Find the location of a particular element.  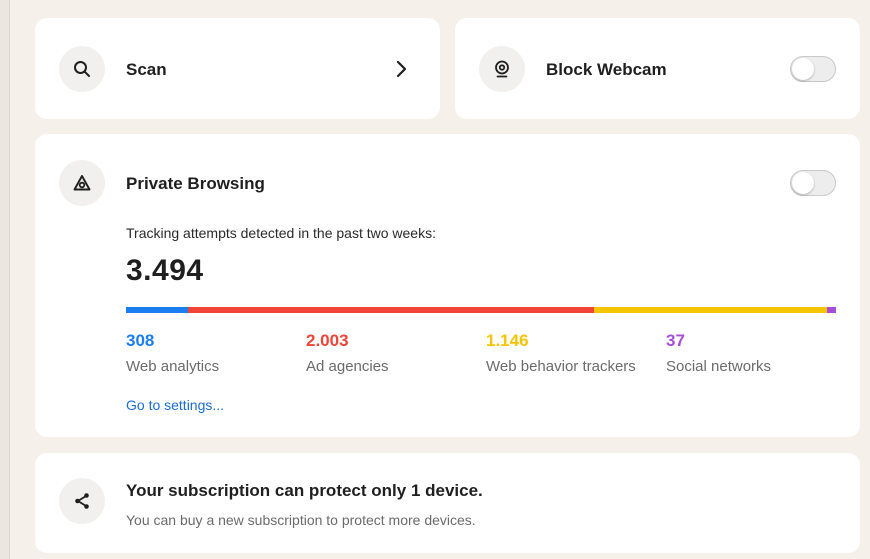

tracking-total: 3.494 is located at coordinates (165, 270).